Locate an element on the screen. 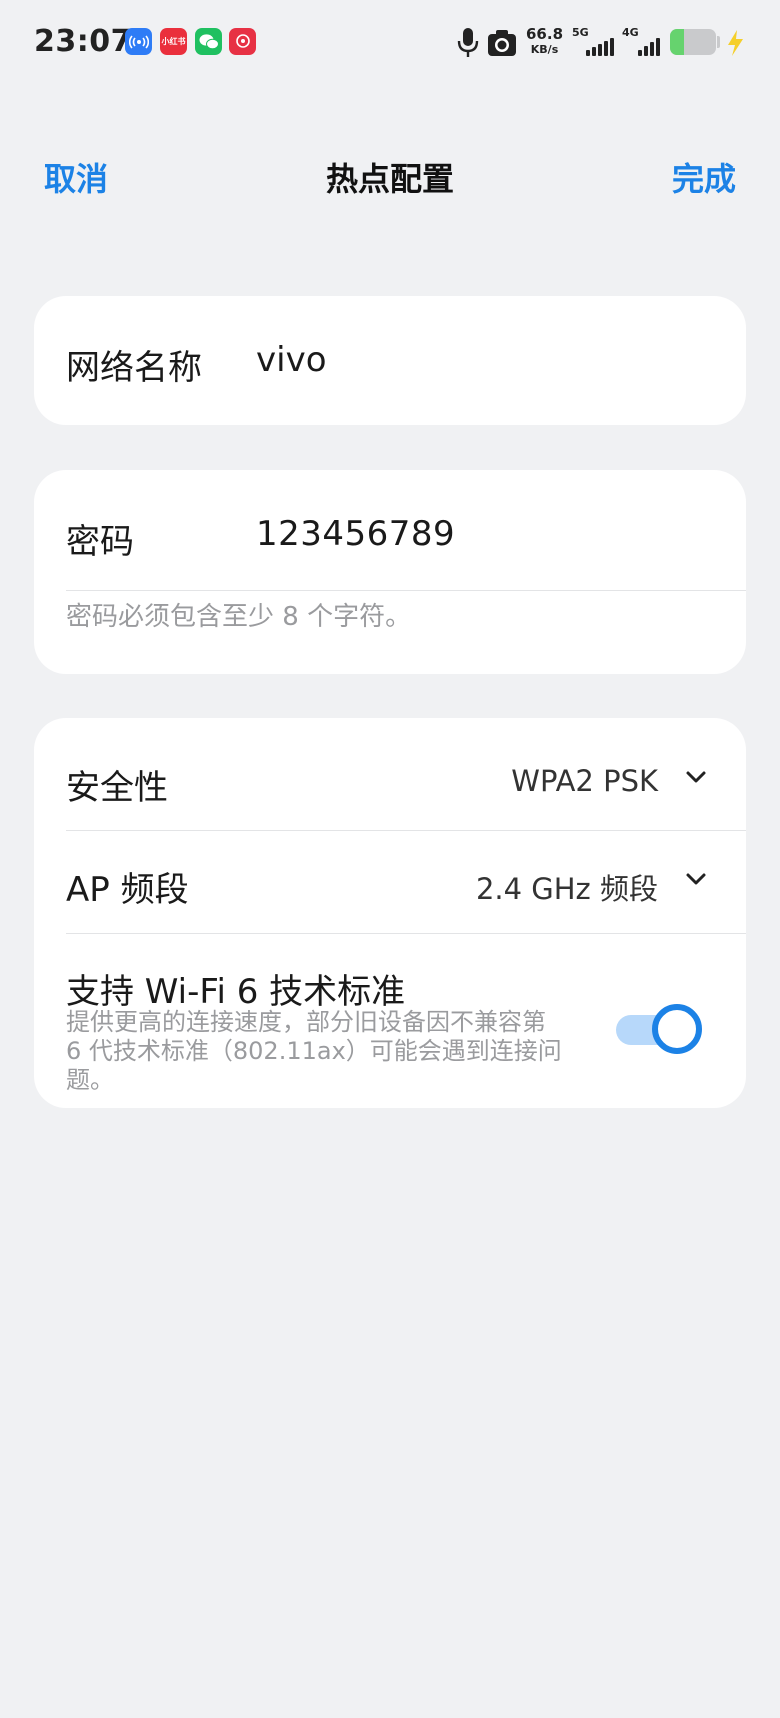 Image resolution: width=780 pixels, height=1718 pixels. ap-band-selector: AP 频段 2.4 GHz 频段 is located at coordinates (390, 871).